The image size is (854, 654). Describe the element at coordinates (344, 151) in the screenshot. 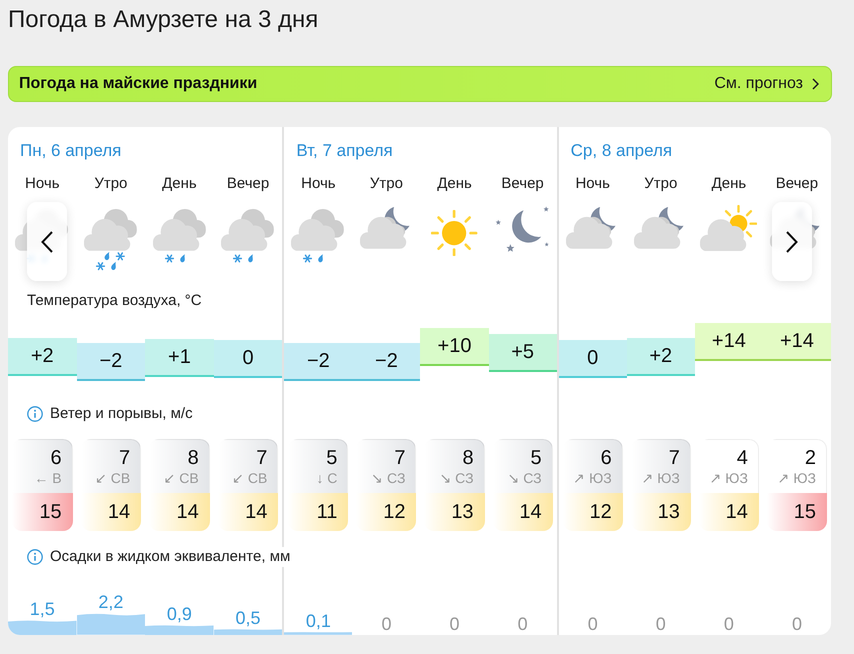

I see `day-date: Вт, 7 апреля` at that location.